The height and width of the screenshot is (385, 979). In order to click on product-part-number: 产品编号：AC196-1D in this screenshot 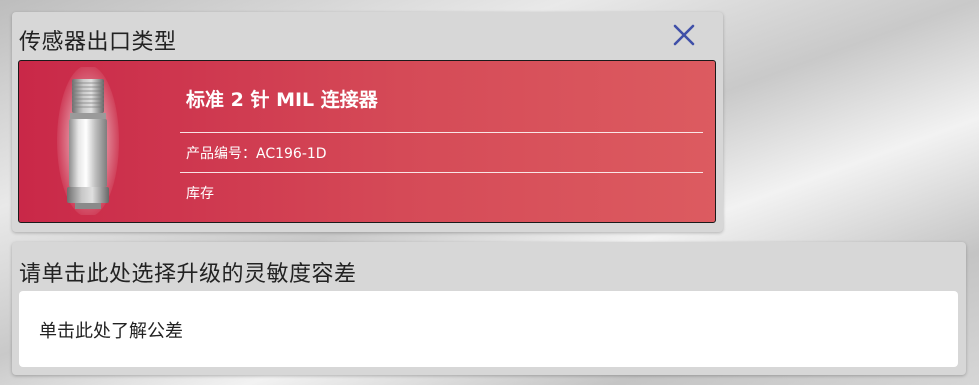, I will do `click(256, 154)`.